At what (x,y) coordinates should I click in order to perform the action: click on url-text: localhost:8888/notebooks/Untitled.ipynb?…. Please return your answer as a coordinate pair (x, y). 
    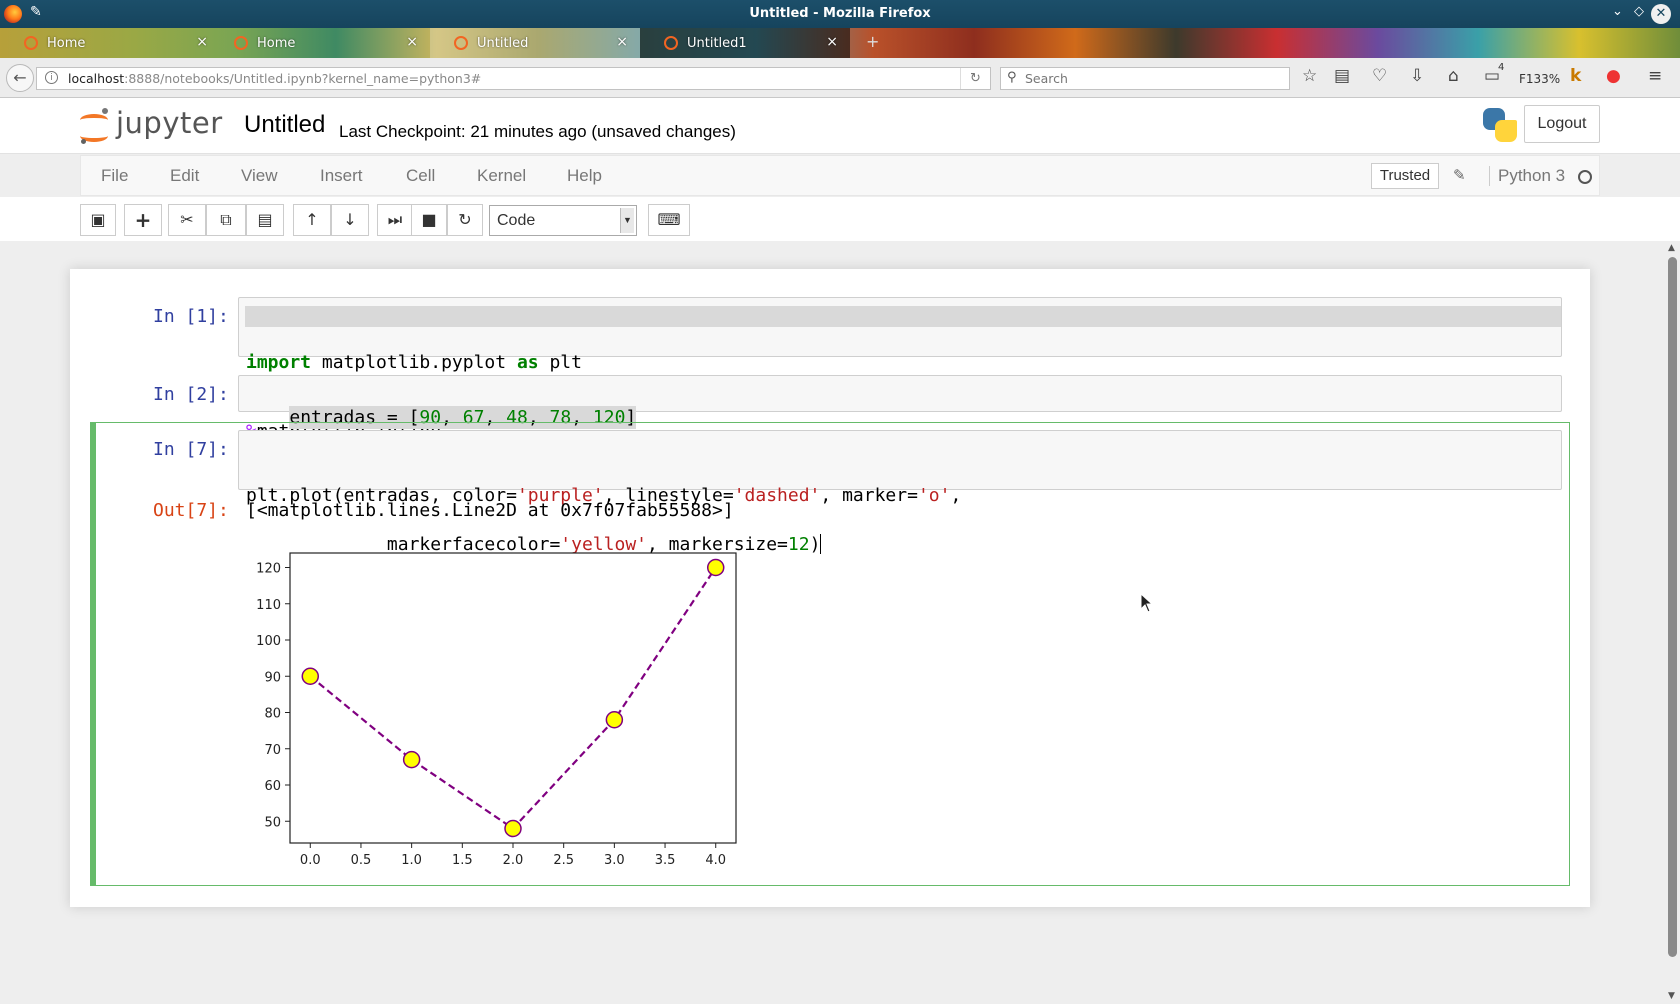
    Looking at the image, I should click on (274, 78).